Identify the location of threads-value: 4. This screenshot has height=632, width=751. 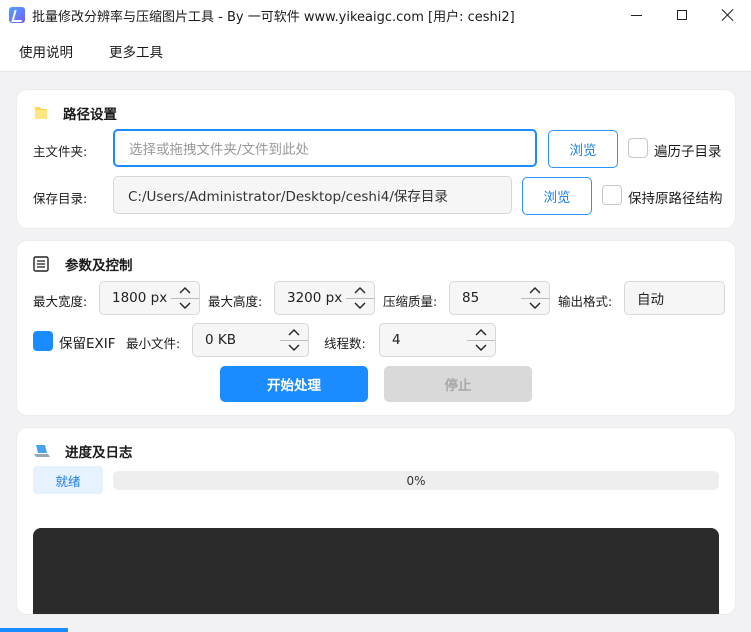
(396, 340).